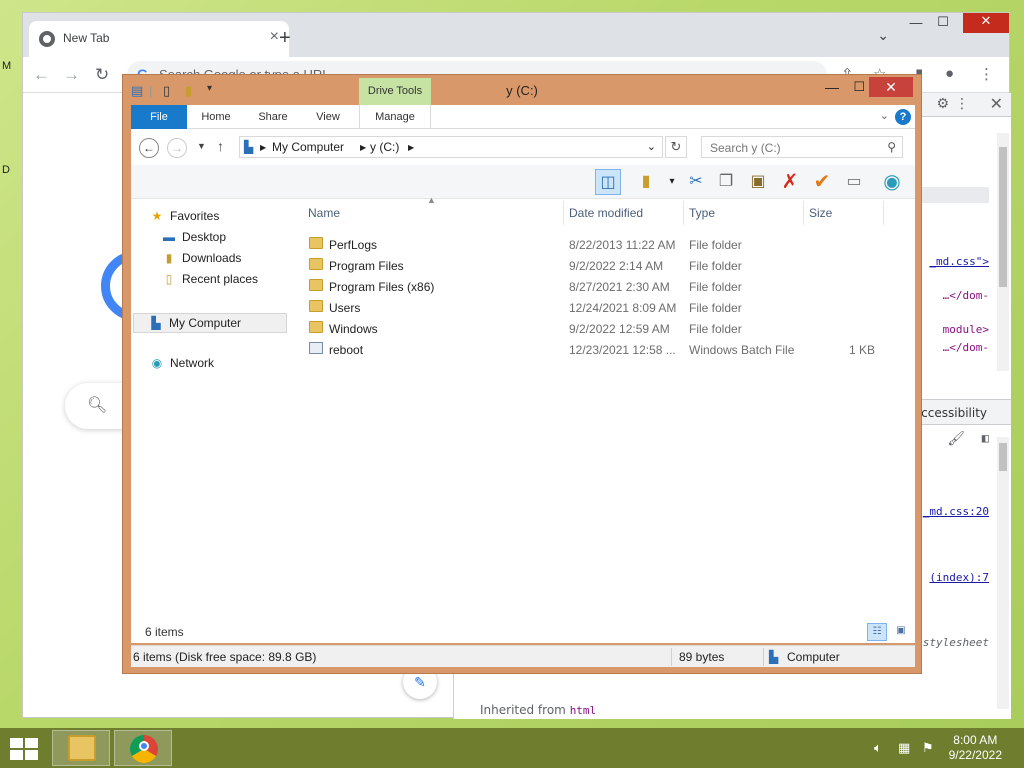 The height and width of the screenshot is (768, 1024). What do you see at coordinates (986, 23) in the screenshot?
I see `chrome-close-button: ✕` at bounding box center [986, 23].